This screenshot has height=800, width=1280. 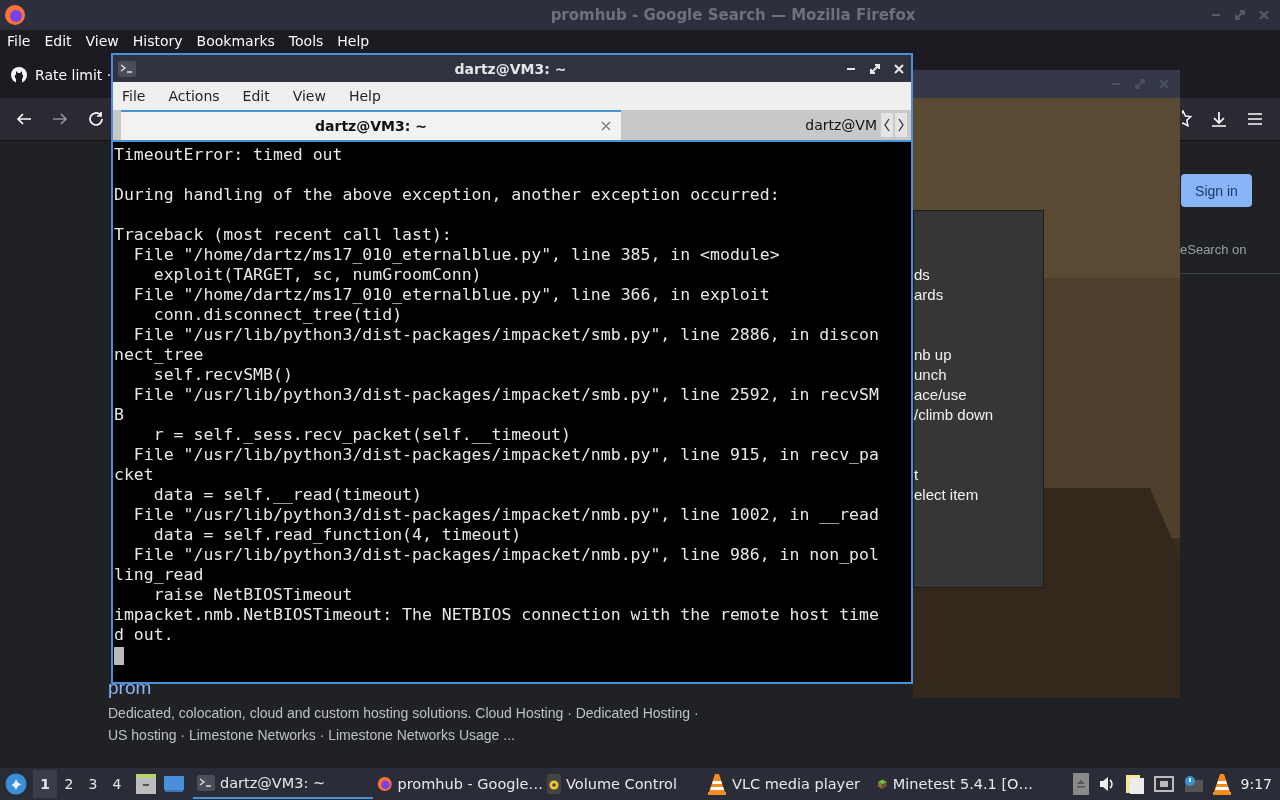 I want to click on volume-icon, so click(x=1106, y=784).